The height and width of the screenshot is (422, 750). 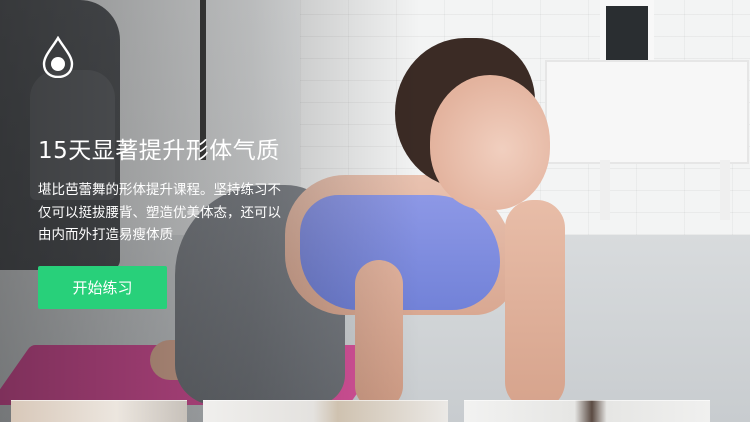 What do you see at coordinates (535, 305) in the screenshot?
I see `figure-arm-front` at bounding box center [535, 305].